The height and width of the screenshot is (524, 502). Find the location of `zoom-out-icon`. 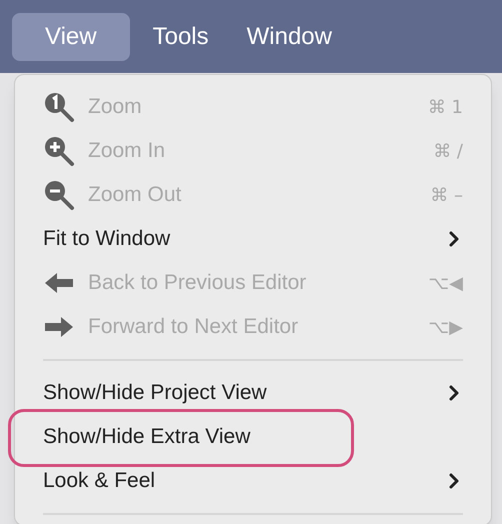

zoom-out-icon is located at coordinates (59, 195).